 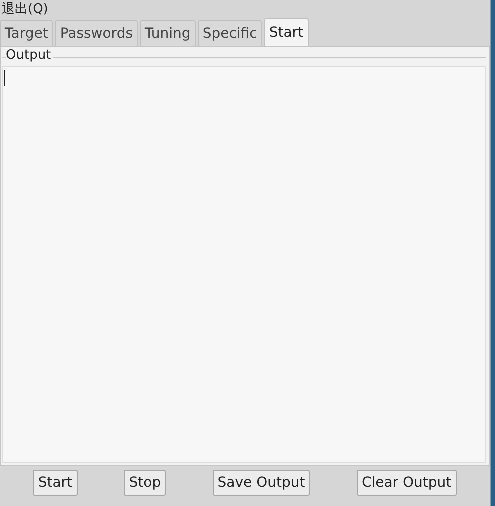 I want to click on action-button: Clear Output, so click(x=406, y=483).